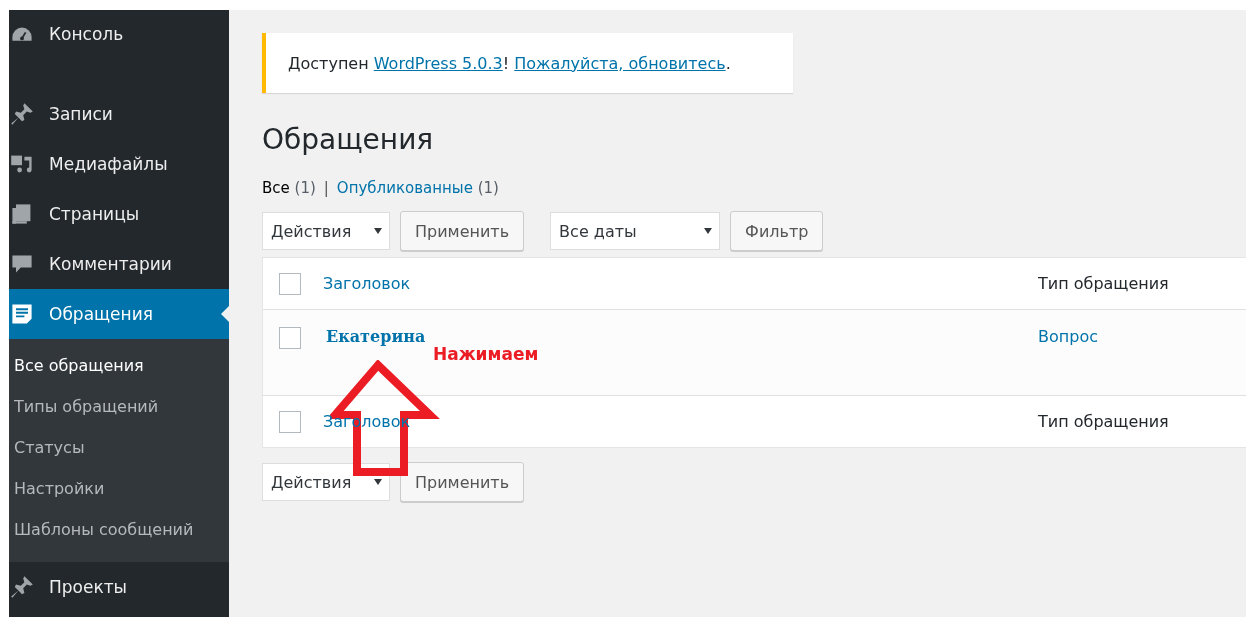 This screenshot has width=1246, height=617. I want to click on list-icon, so click(22, 314).